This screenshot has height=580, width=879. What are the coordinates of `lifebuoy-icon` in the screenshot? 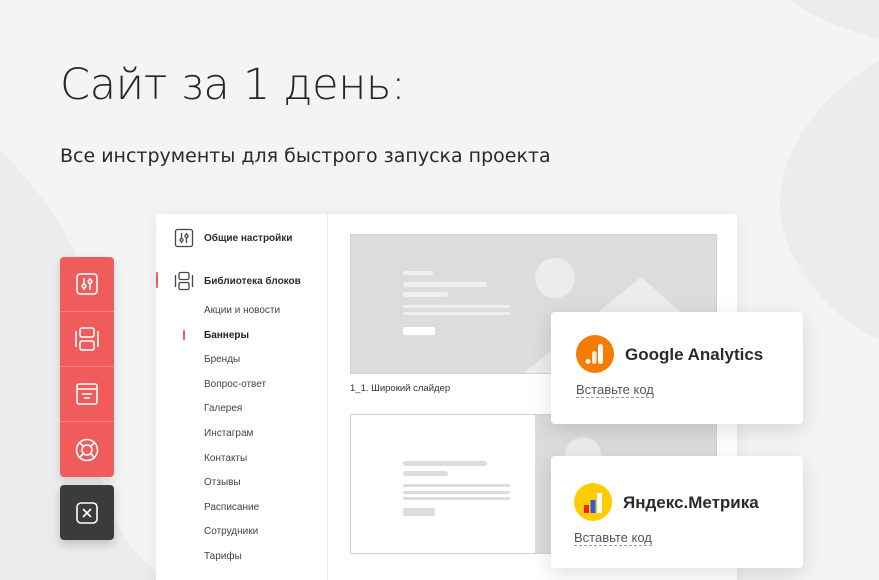 It's located at (87, 449).